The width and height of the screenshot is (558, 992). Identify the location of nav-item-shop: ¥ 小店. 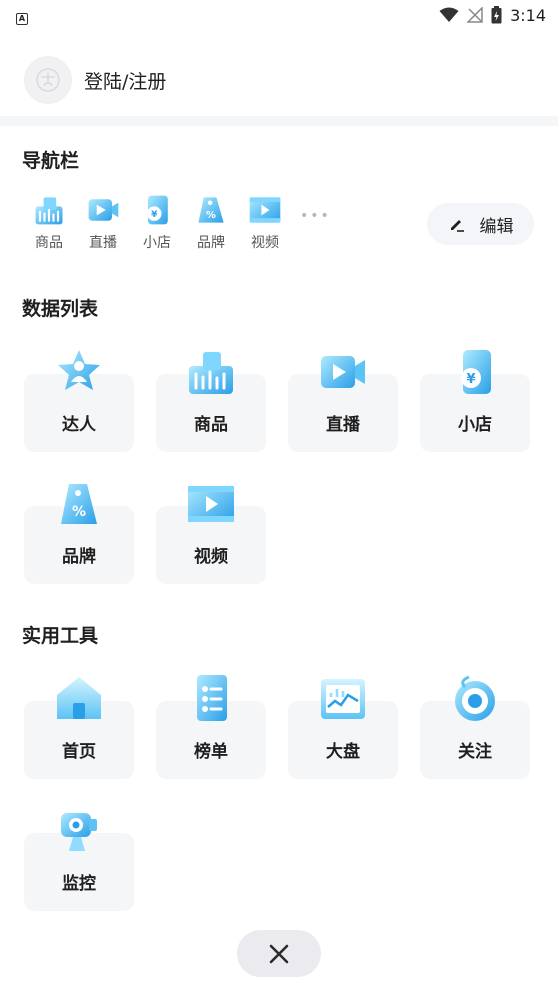
(157, 222).